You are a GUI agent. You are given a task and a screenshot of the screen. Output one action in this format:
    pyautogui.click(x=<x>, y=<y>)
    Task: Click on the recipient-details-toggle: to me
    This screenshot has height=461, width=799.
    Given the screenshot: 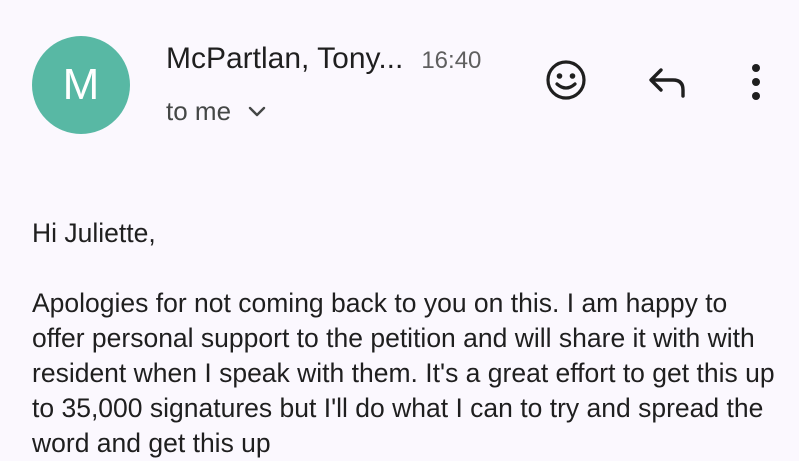 What is the action you would take?
    pyautogui.click(x=216, y=111)
    